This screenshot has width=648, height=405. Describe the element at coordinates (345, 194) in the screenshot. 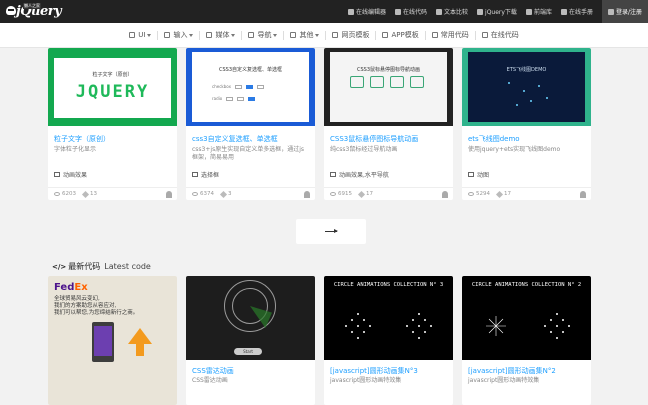

I see `view-count: 6915` at that location.